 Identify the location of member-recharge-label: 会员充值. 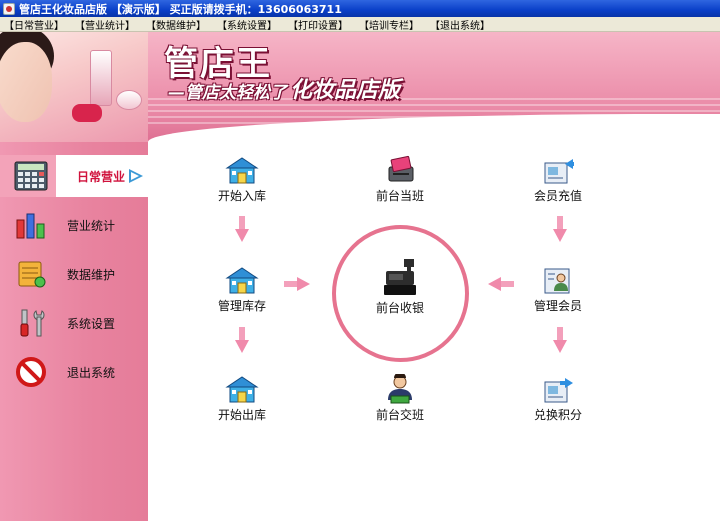
(557, 196).